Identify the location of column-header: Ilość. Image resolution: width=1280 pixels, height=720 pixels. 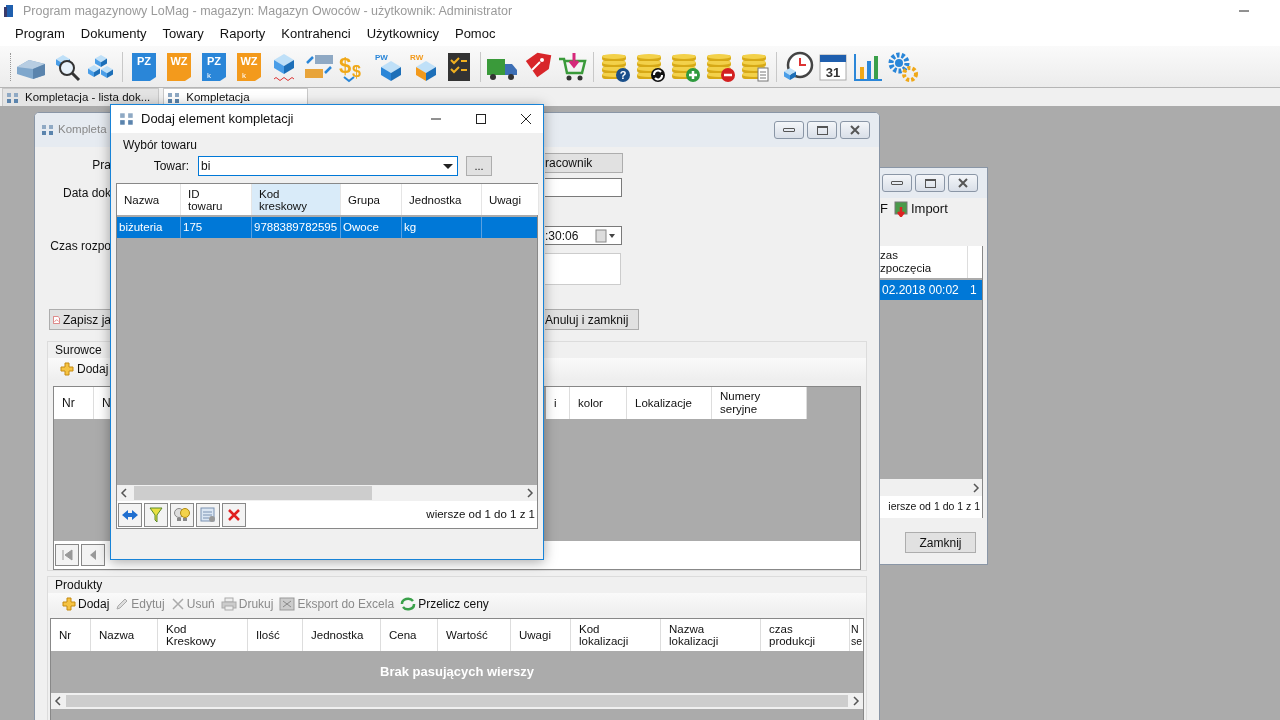
(275, 635).